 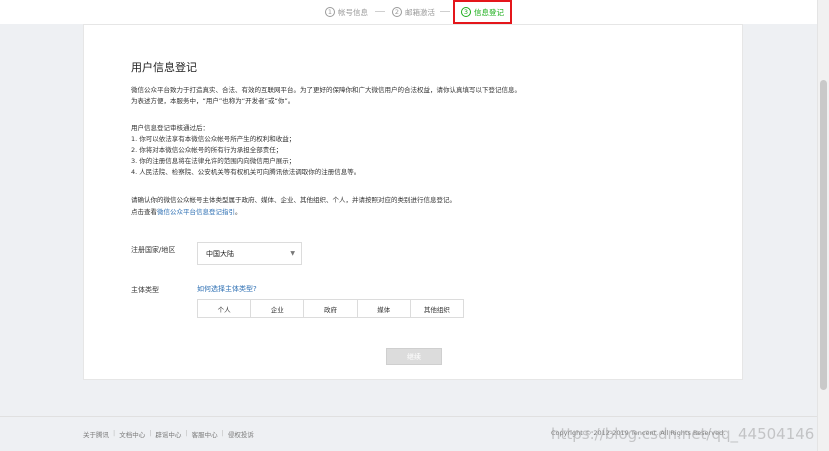 What do you see at coordinates (683, 434) in the screenshot?
I see `blog-watermark: https://blog.csdn.net/qq_44504146` at bounding box center [683, 434].